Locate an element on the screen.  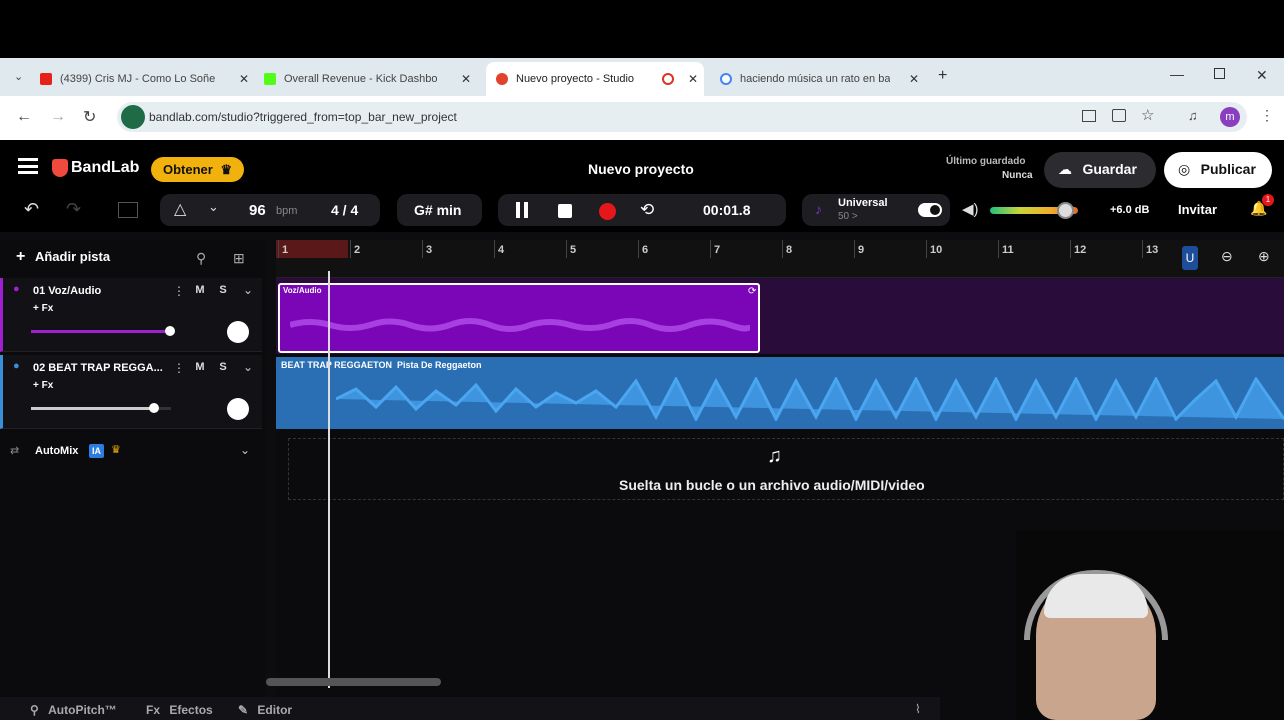
track-header-voz: ● 01 Voz/Audio ⋮ M S ⌄ + Fx is located at coordinates (131, 315).